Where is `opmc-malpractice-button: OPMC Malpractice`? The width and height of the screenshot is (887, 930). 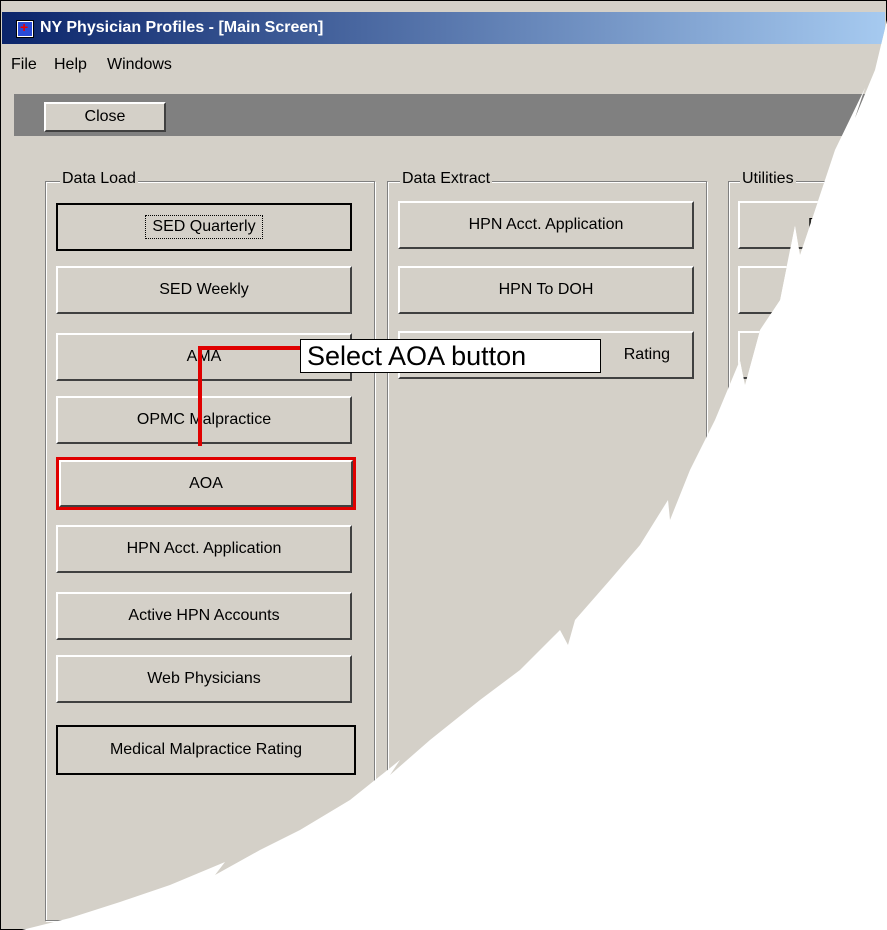
opmc-malpractice-button: OPMC Malpractice is located at coordinates (204, 420).